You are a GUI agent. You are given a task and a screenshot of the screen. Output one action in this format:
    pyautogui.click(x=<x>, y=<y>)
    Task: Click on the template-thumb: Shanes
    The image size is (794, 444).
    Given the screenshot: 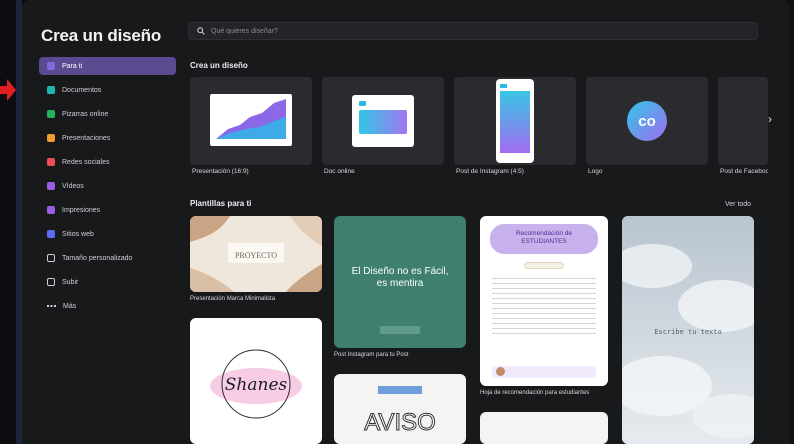 What is the action you would take?
    pyautogui.click(x=256, y=384)
    